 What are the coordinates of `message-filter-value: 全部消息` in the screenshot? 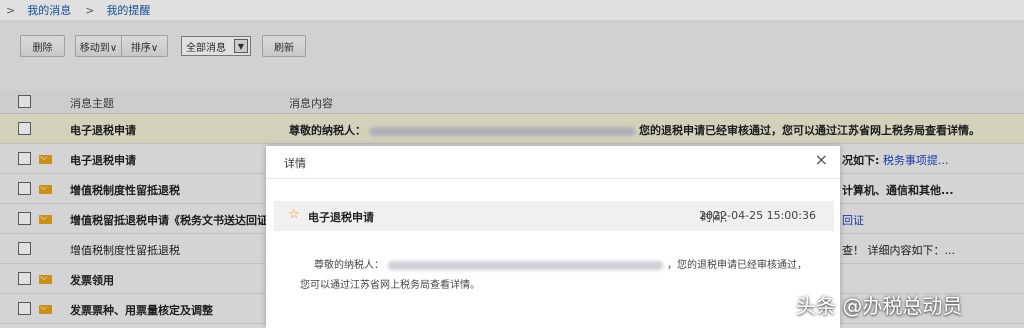 It's located at (206, 48).